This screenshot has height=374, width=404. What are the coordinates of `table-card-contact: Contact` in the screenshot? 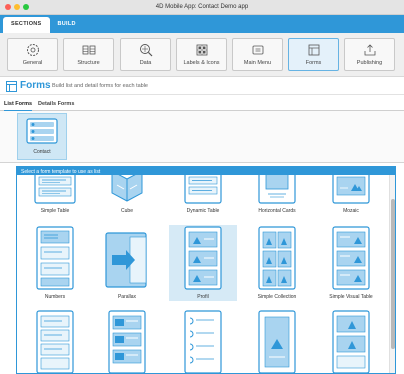 It's located at (42, 136).